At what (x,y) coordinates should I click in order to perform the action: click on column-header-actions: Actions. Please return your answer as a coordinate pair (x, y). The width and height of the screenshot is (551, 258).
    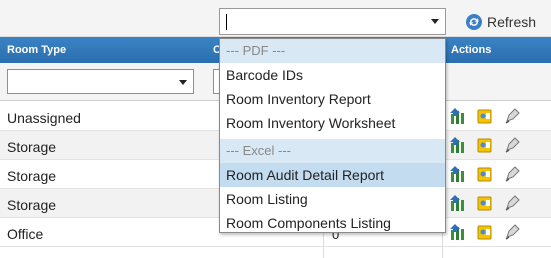
    Looking at the image, I should click on (471, 50).